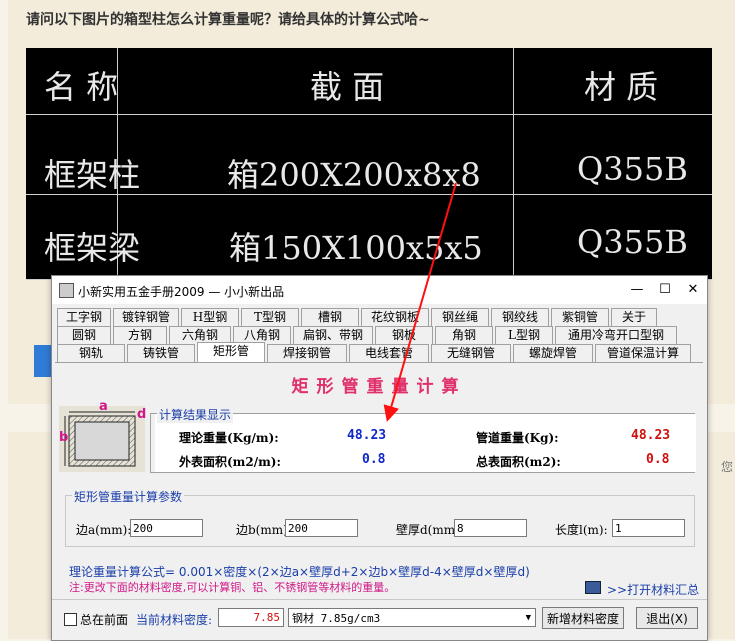  Describe the element at coordinates (195, 414) in the screenshot. I see `results-legend: 计算结果显示` at that location.